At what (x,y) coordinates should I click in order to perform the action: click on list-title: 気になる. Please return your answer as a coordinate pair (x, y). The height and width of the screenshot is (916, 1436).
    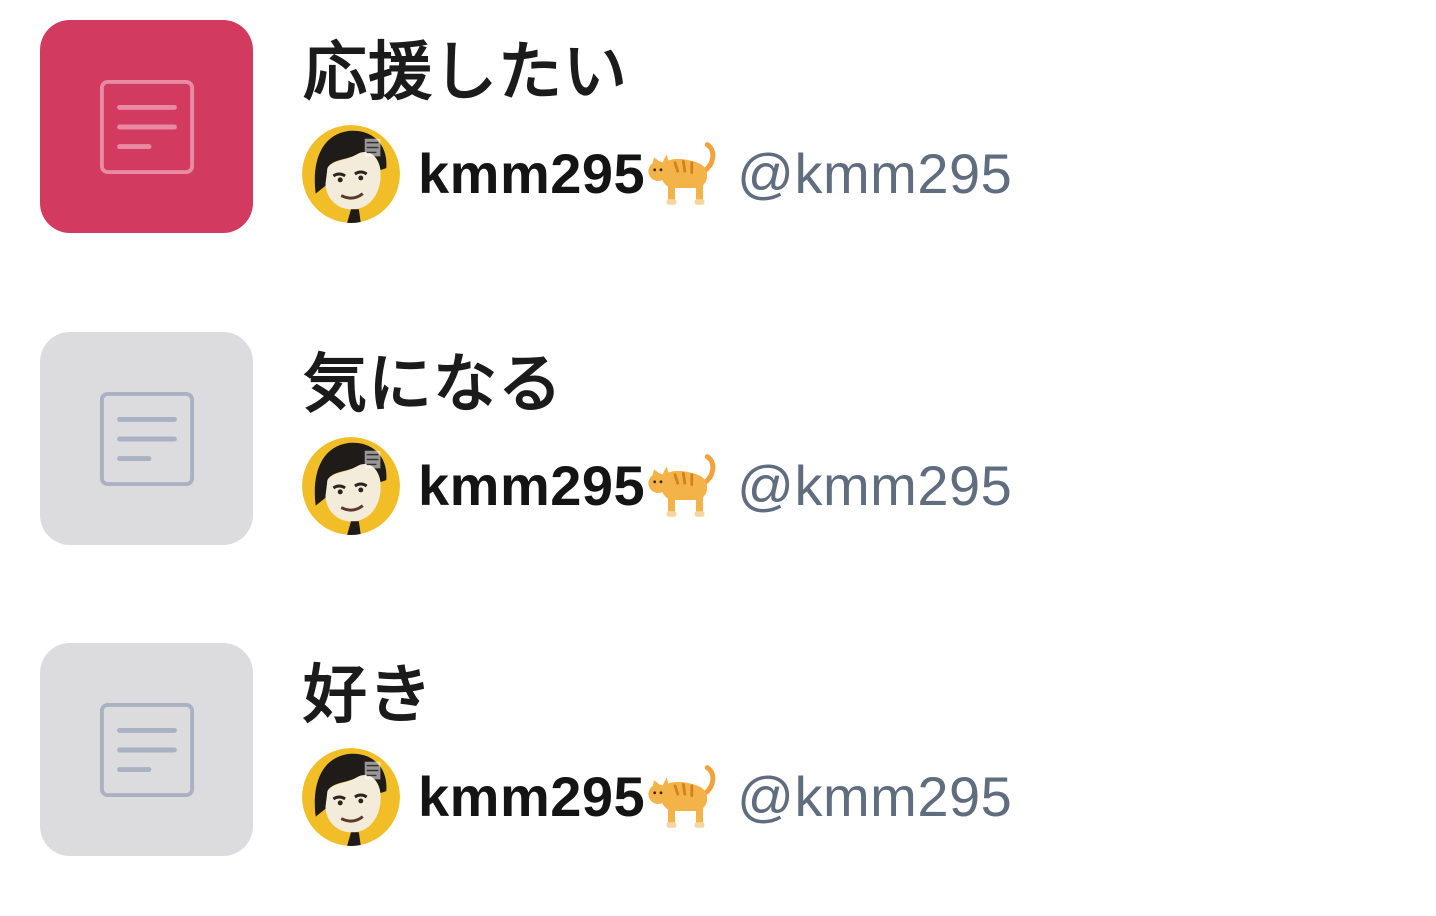
    Looking at the image, I should click on (433, 385).